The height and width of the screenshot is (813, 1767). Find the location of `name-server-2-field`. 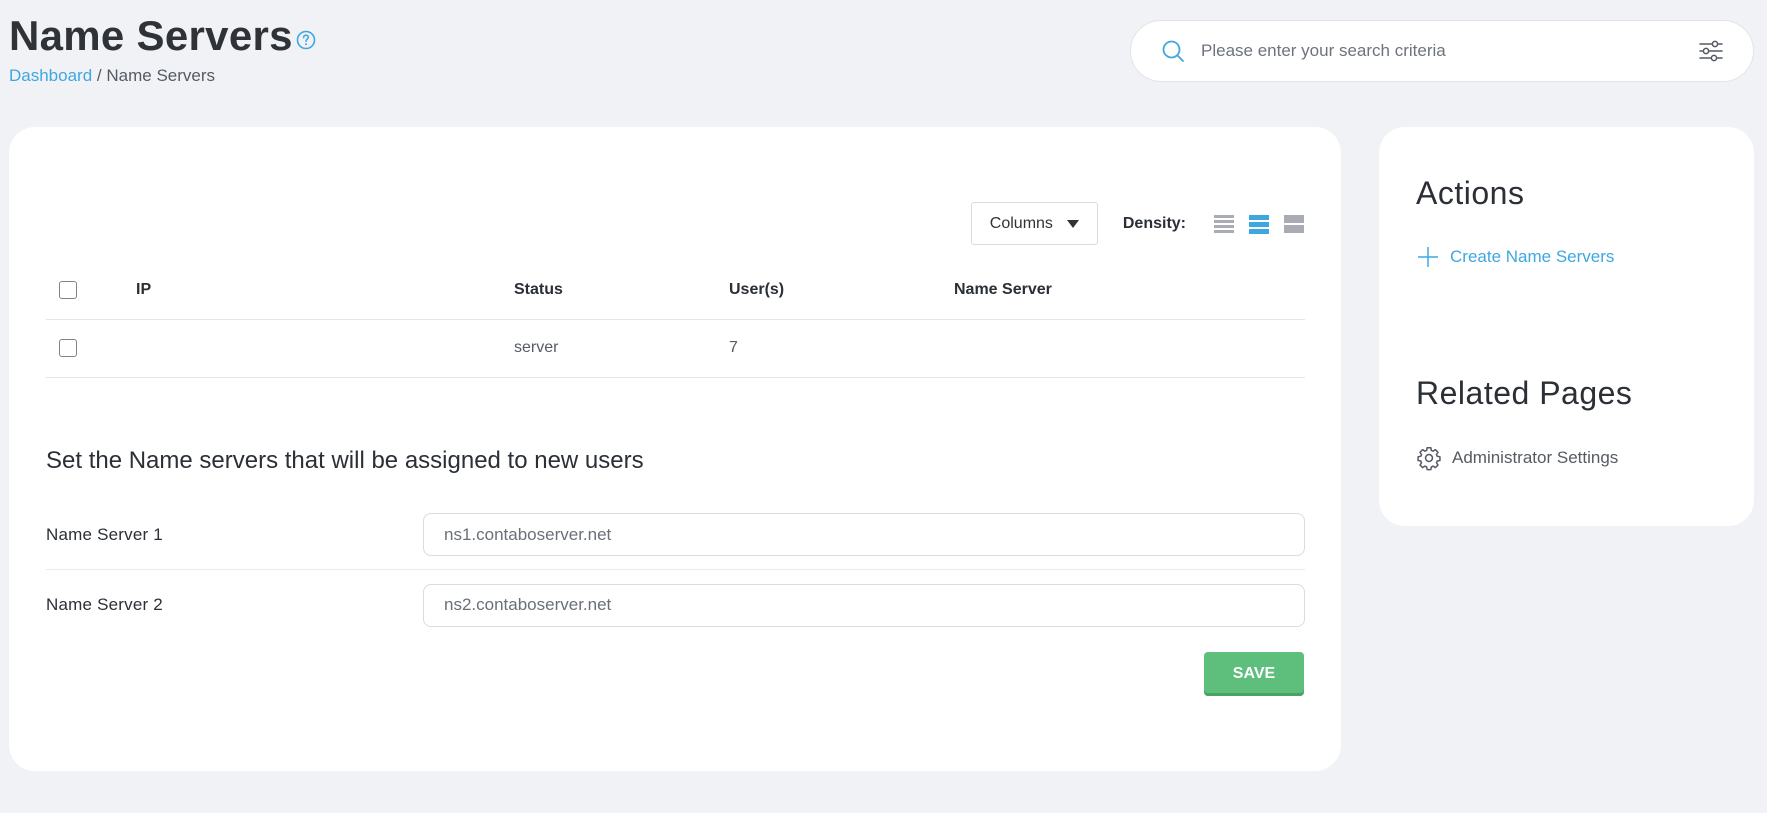

name-server-2-field is located at coordinates (864, 605).